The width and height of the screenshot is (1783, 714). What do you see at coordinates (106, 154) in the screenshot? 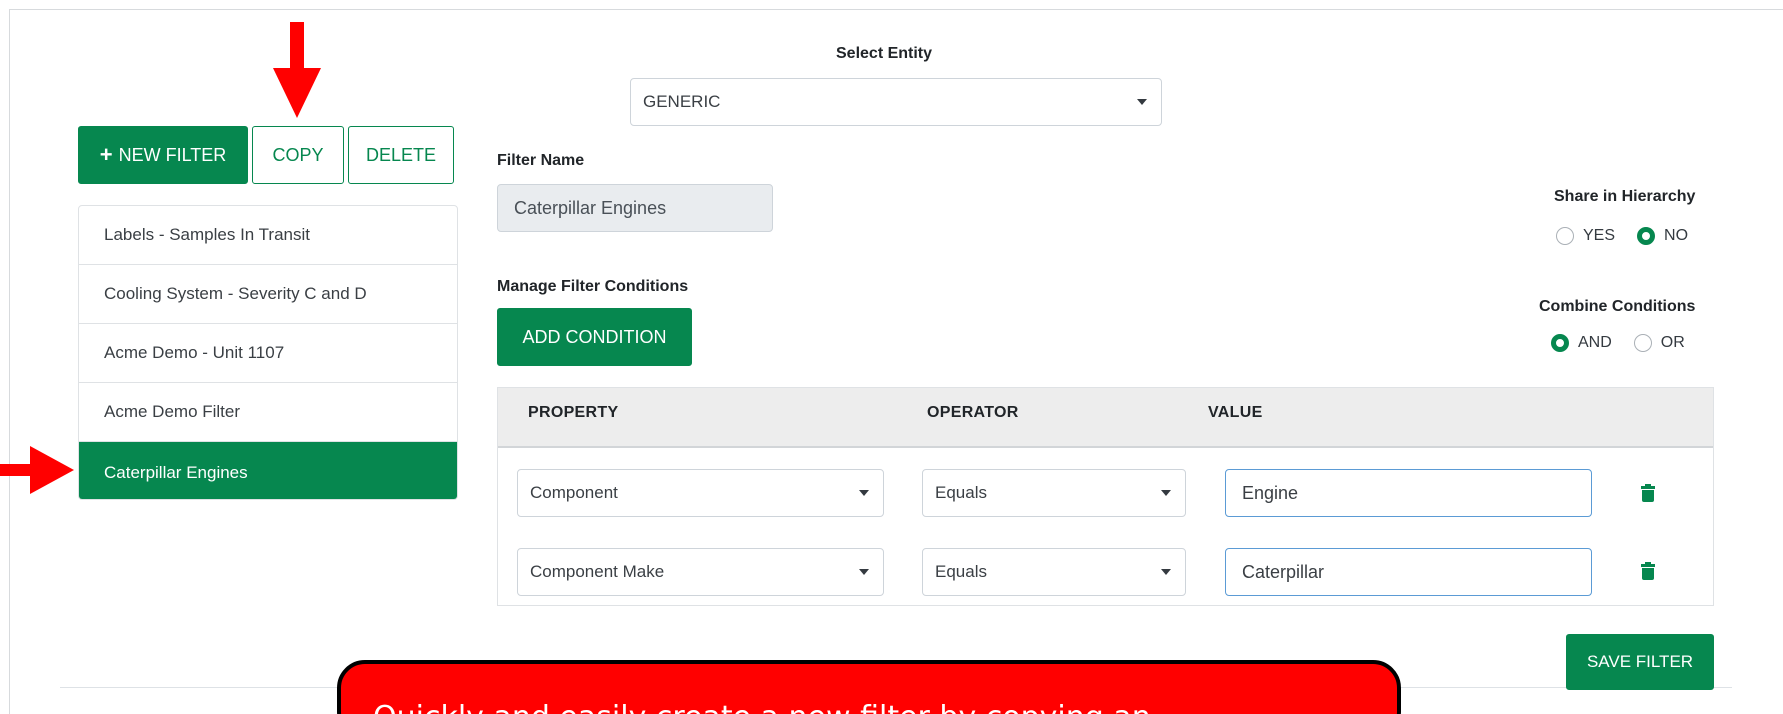
I see `plus-icon: +` at bounding box center [106, 154].